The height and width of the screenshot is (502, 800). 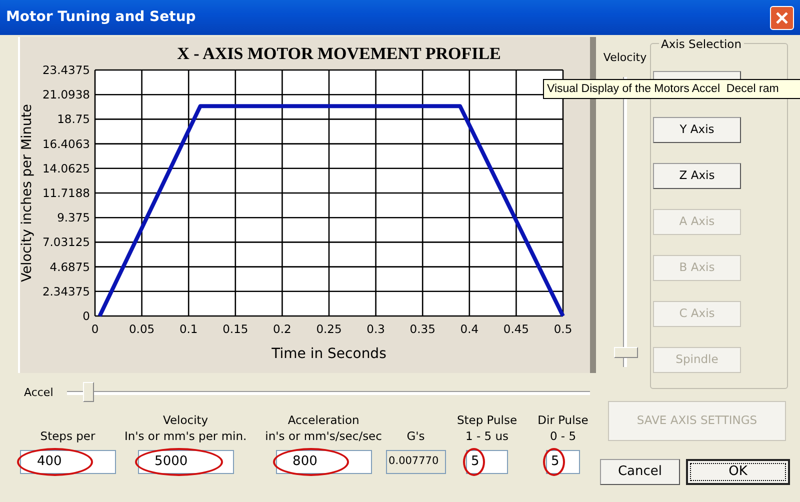 What do you see at coordinates (188, 329) in the screenshot?
I see `x-tick-label: 0.1` at bounding box center [188, 329].